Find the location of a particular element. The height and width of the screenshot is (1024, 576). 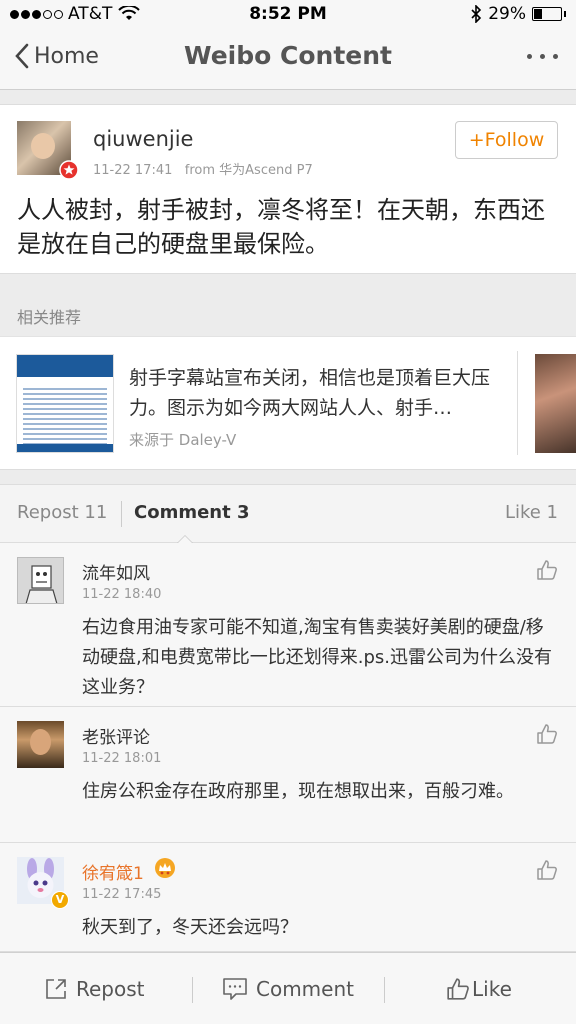

comment-time: 11-22 18:40 is located at coordinates (122, 594).